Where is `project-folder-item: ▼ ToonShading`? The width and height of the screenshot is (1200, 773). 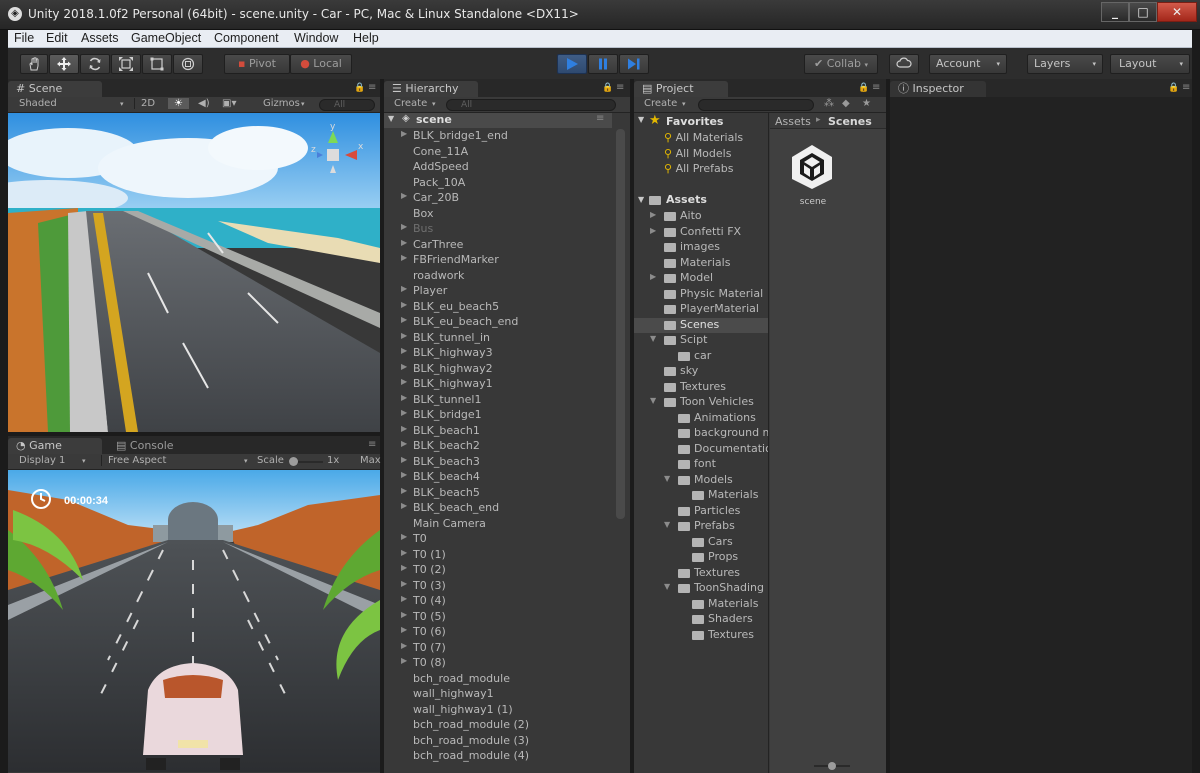
project-folder-item: ▼ ToonShading is located at coordinates (701, 589).